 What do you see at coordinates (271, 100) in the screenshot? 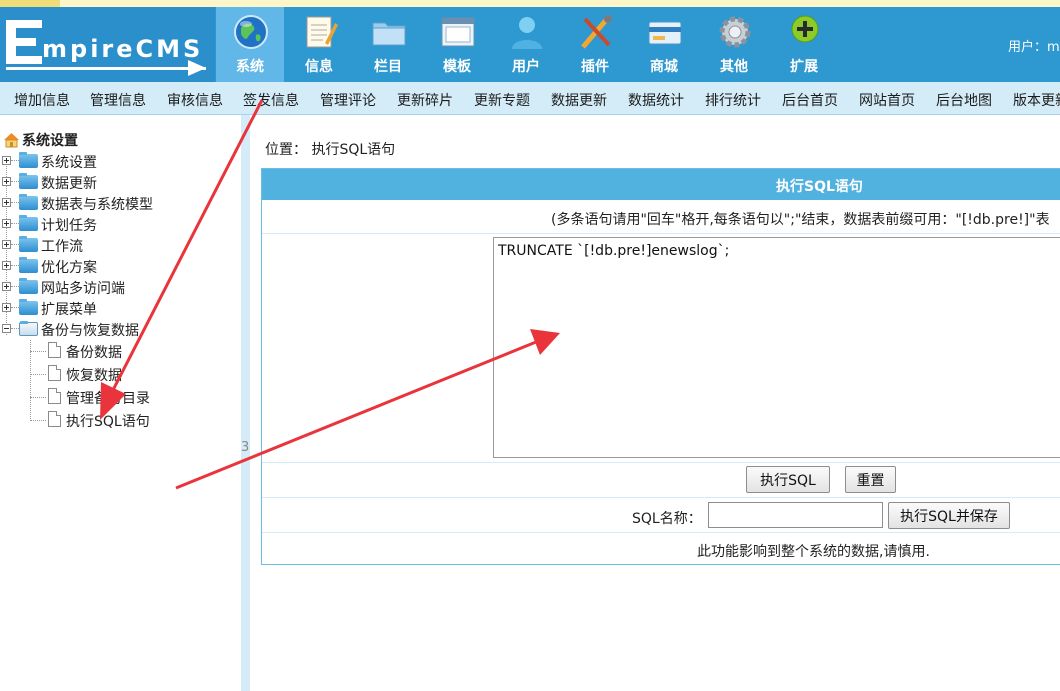
I see `menu-sign-info: 签发信息` at bounding box center [271, 100].